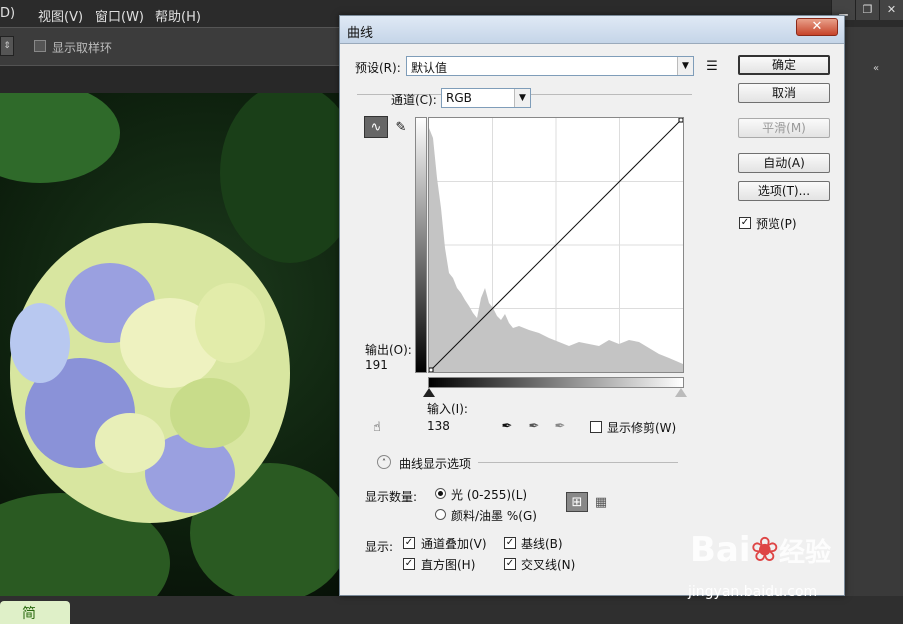 Image resolution: width=903 pixels, height=624 pixels. I want to click on menu-item-help: 帮助(H), so click(178, 15).